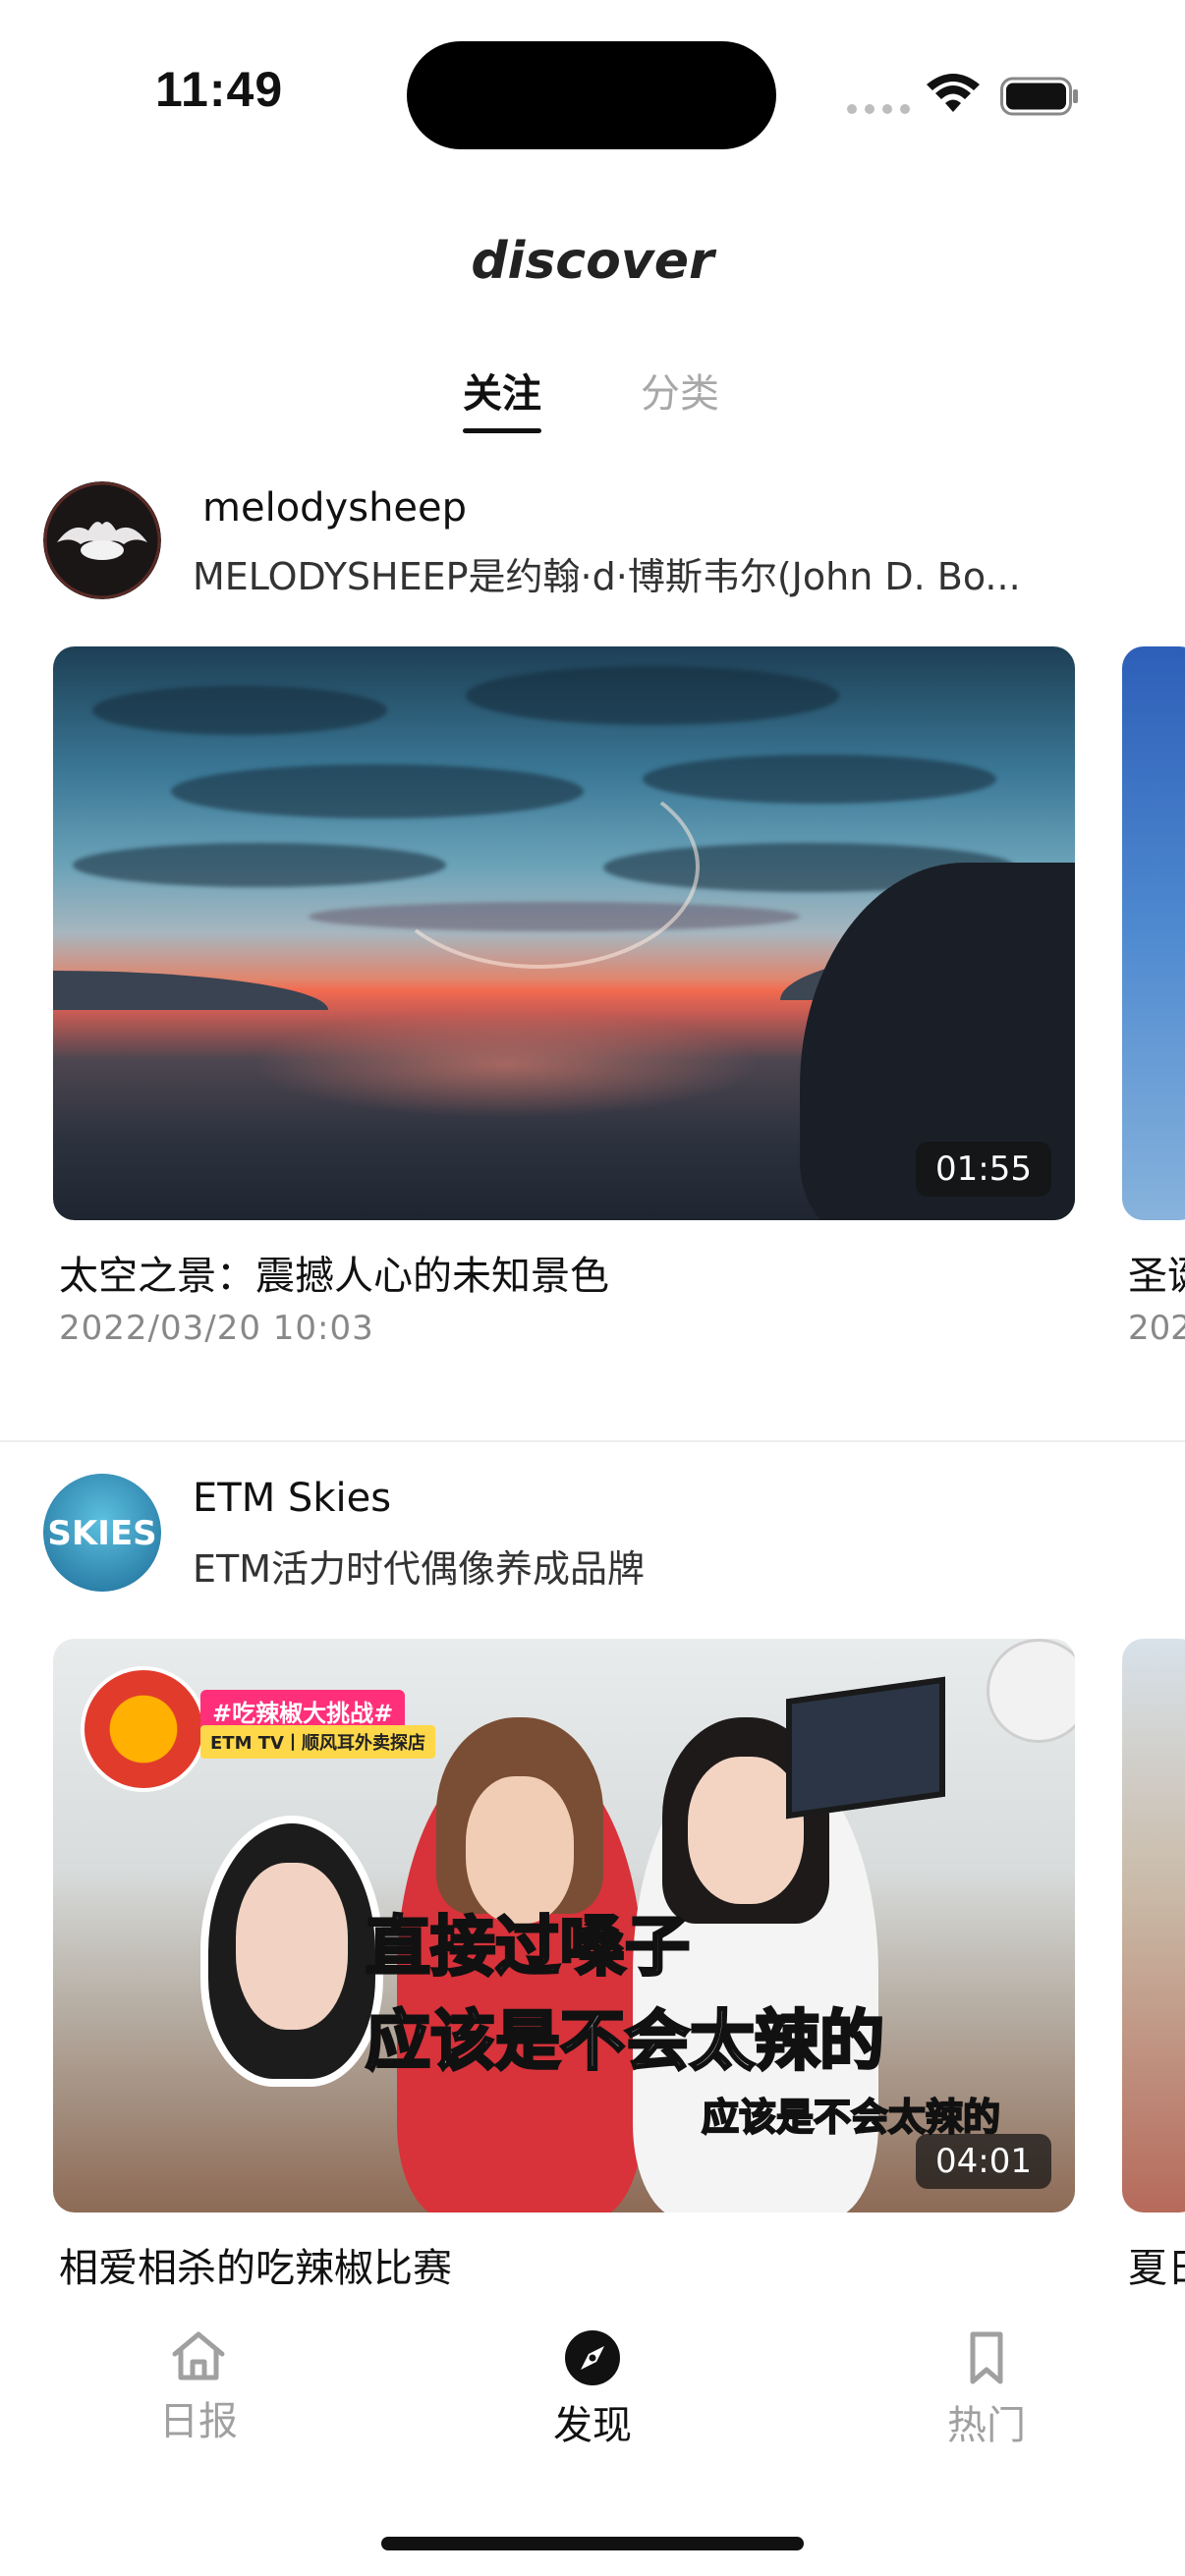 The width and height of the screenshot is (1185, 2576). Describe the element at coordinates (502, 394) in the screenshot. I see `tab-follow-label: 关注` at that location.